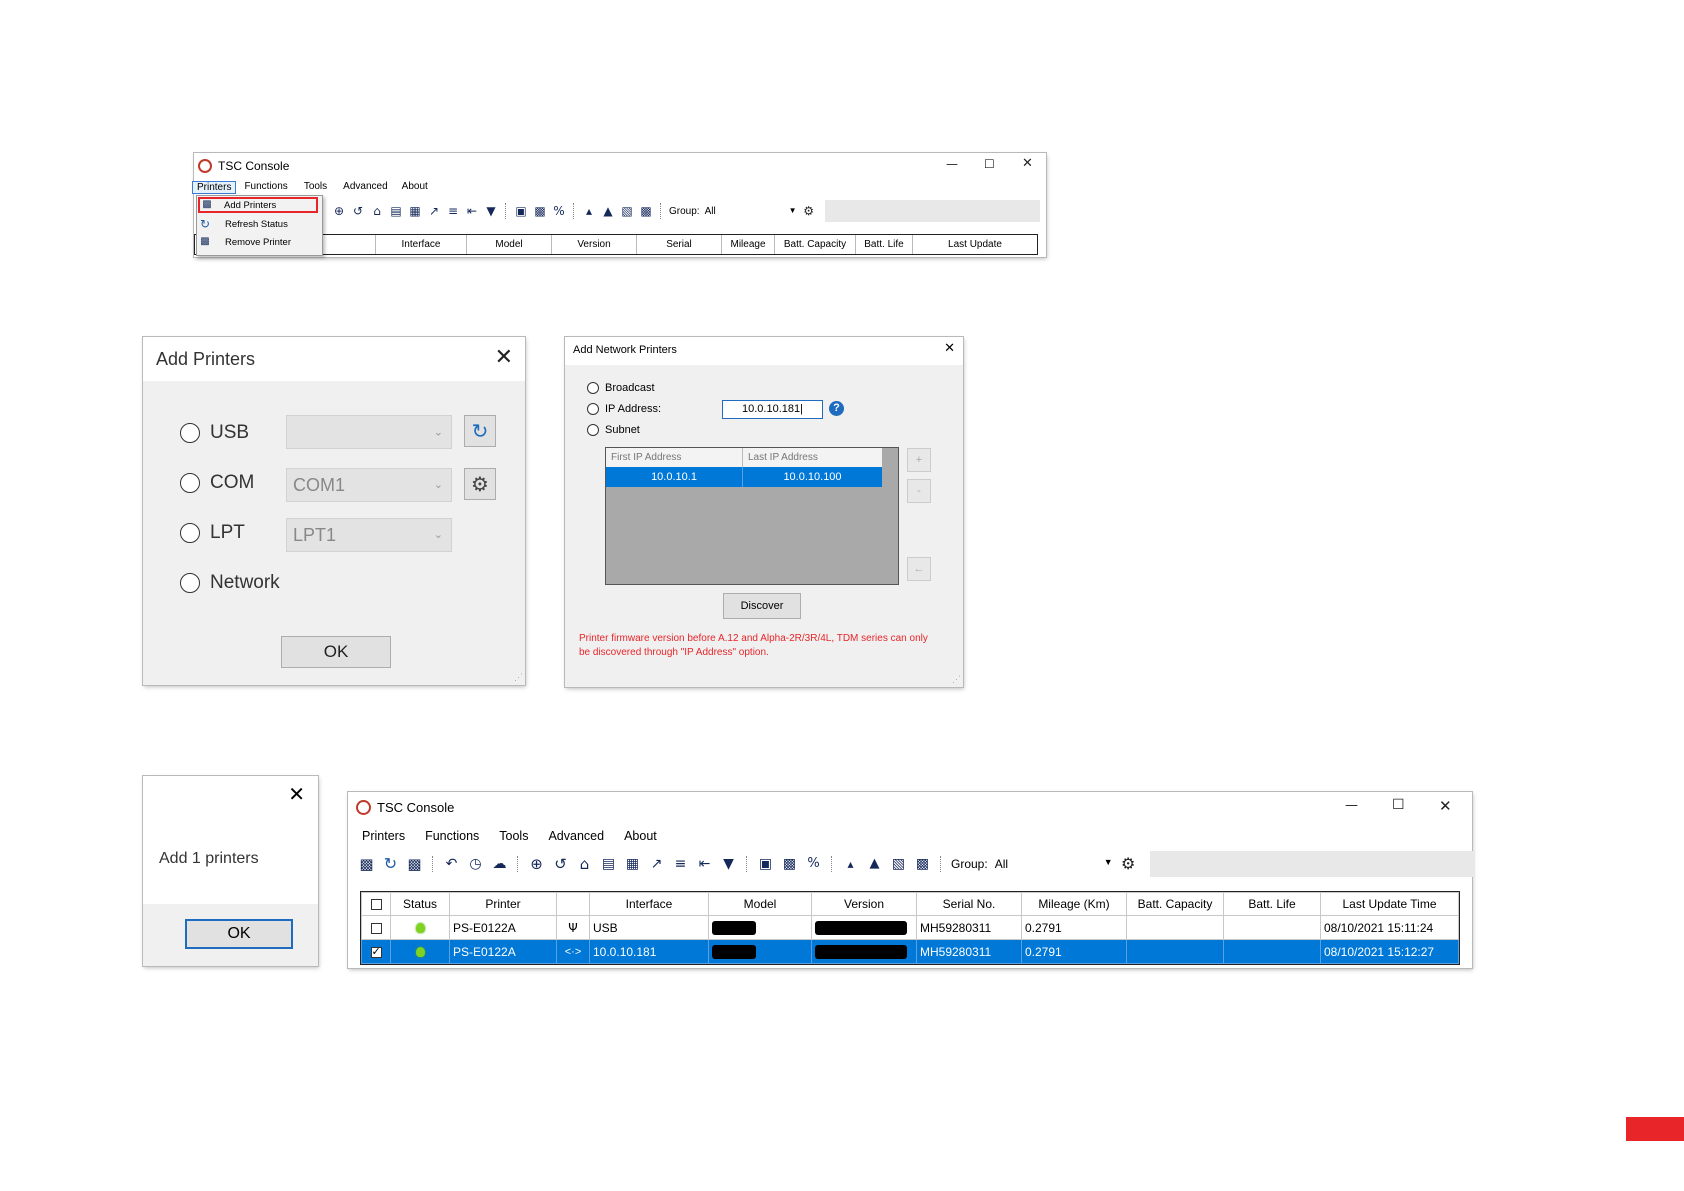 The height and width of the screenshot is (1191, 1684). Describe the element at coordinates (451, 864) in the screenshot. I see `restore-icon: ↶` at that location.